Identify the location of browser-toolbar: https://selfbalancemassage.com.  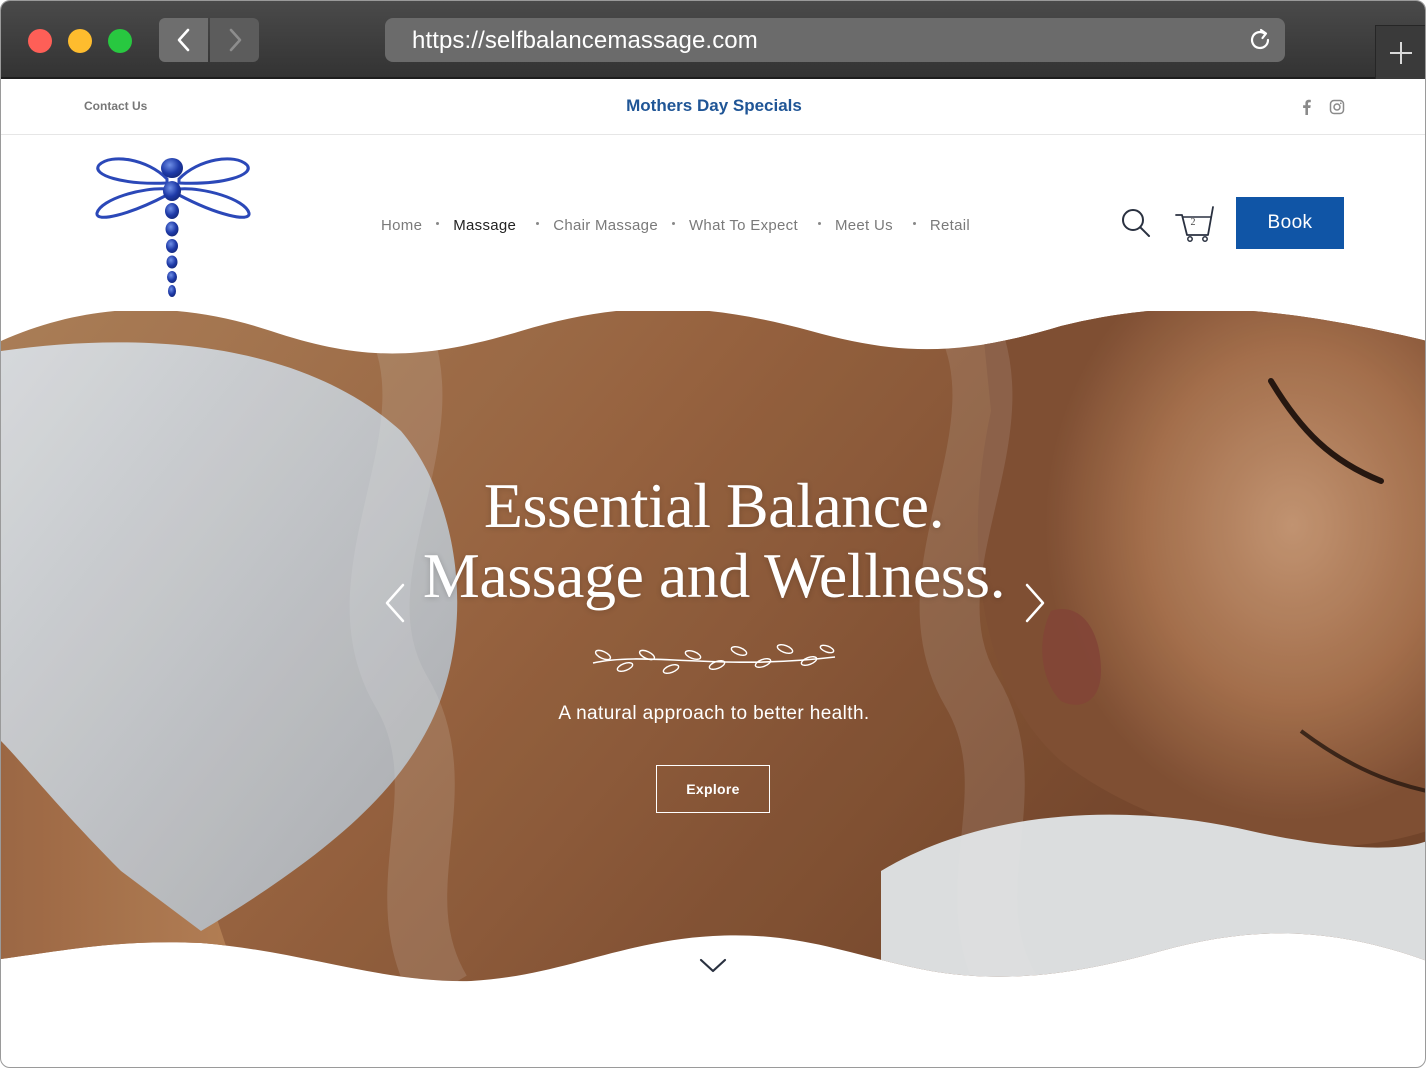
(713, 40).